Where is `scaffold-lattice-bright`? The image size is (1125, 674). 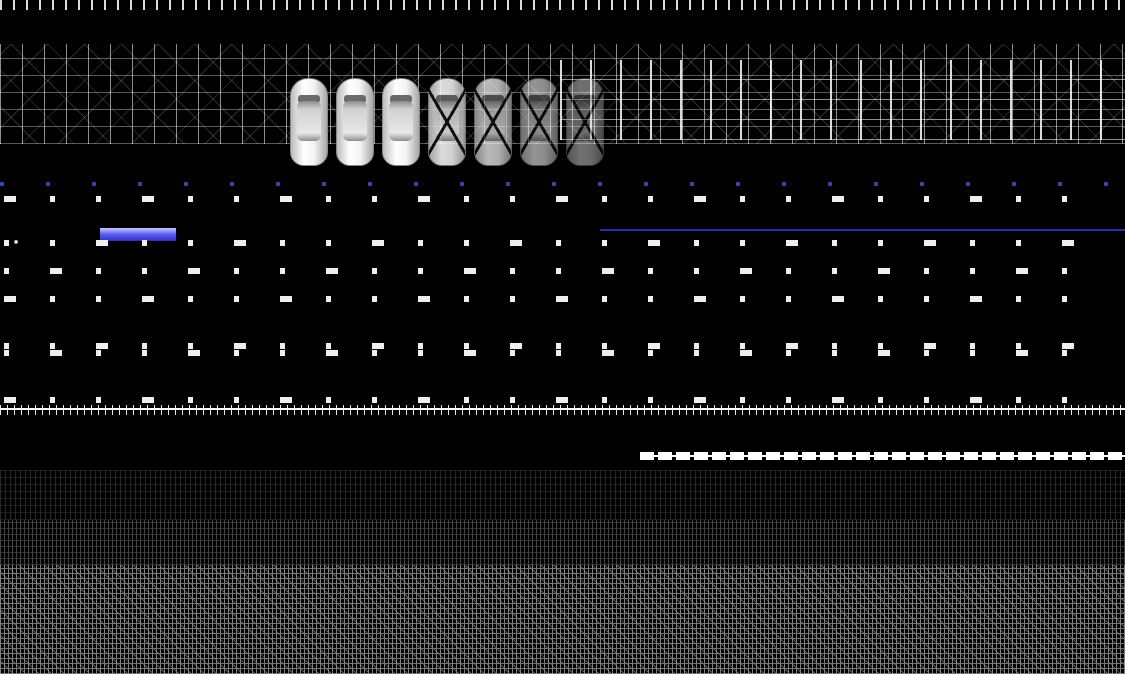 scaffold-lattice-bright is located at coordinates (842, 100).